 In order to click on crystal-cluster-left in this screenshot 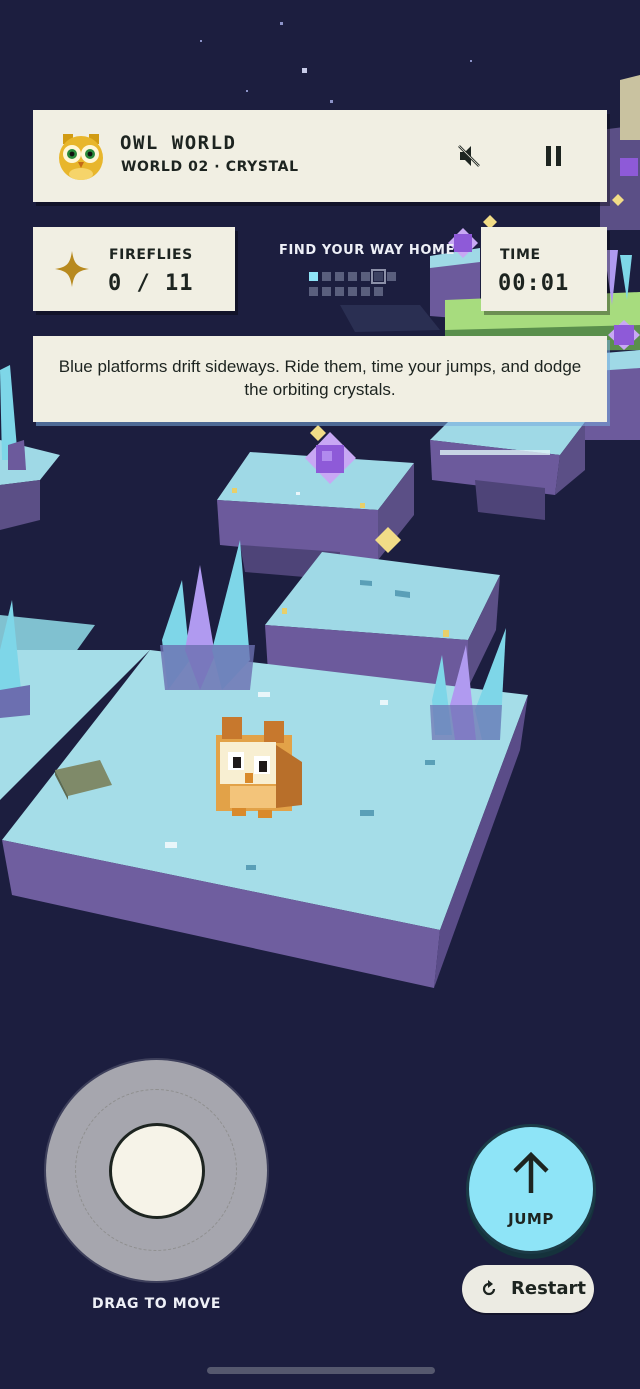, I will do `click(207, 615)`.